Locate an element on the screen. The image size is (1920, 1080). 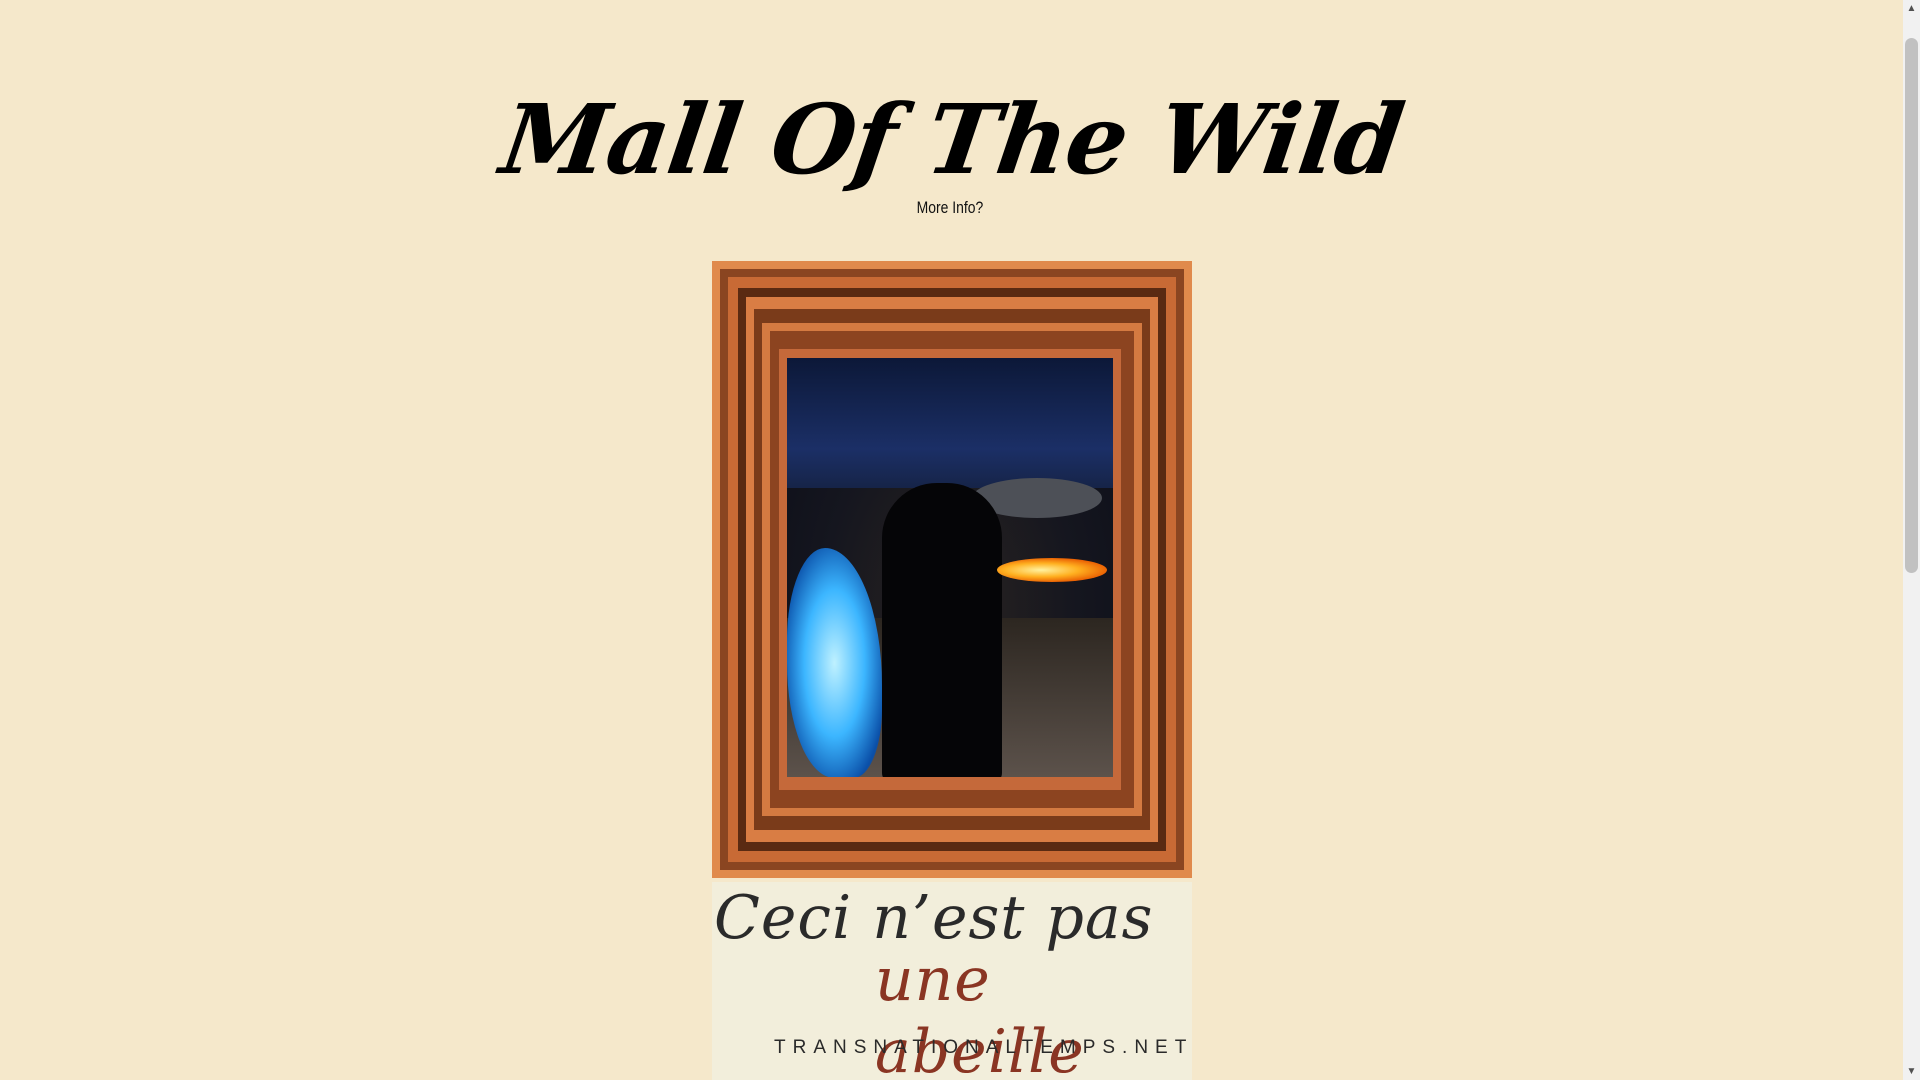
more-info-link: More Info? is located at coordinates (950, 208).